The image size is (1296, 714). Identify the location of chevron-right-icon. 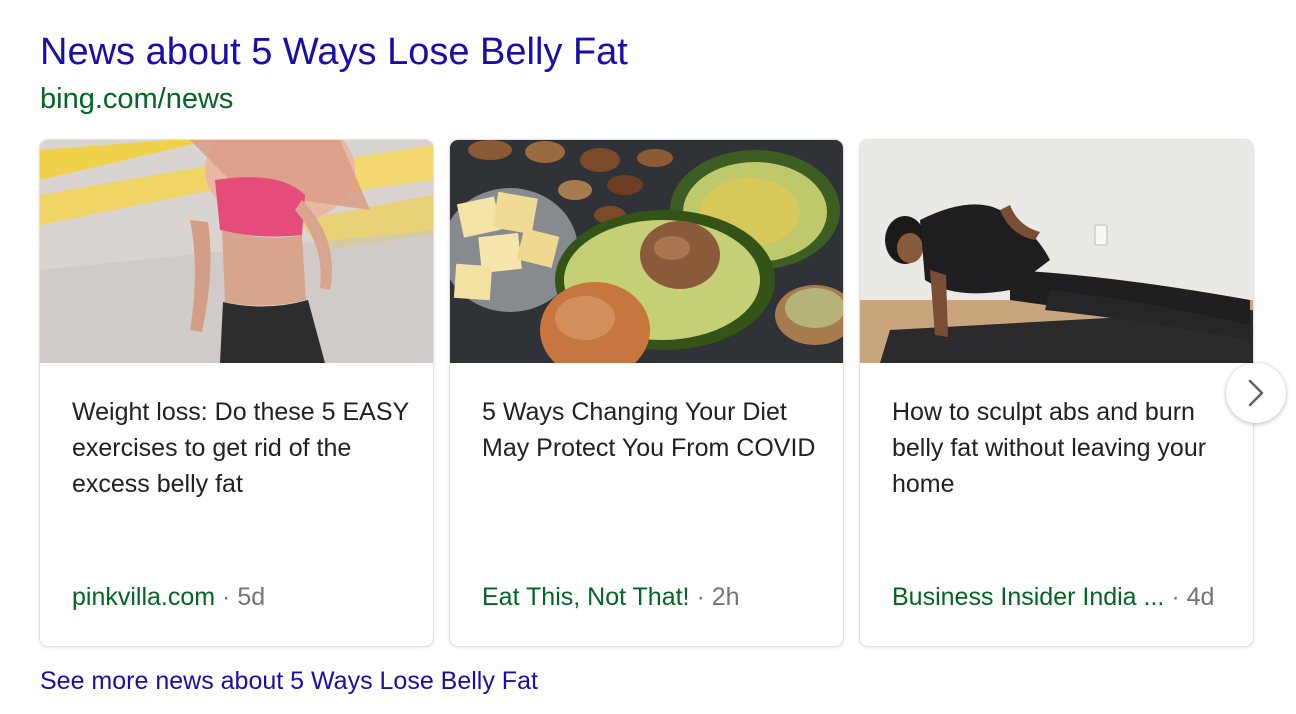
(1256, 393).